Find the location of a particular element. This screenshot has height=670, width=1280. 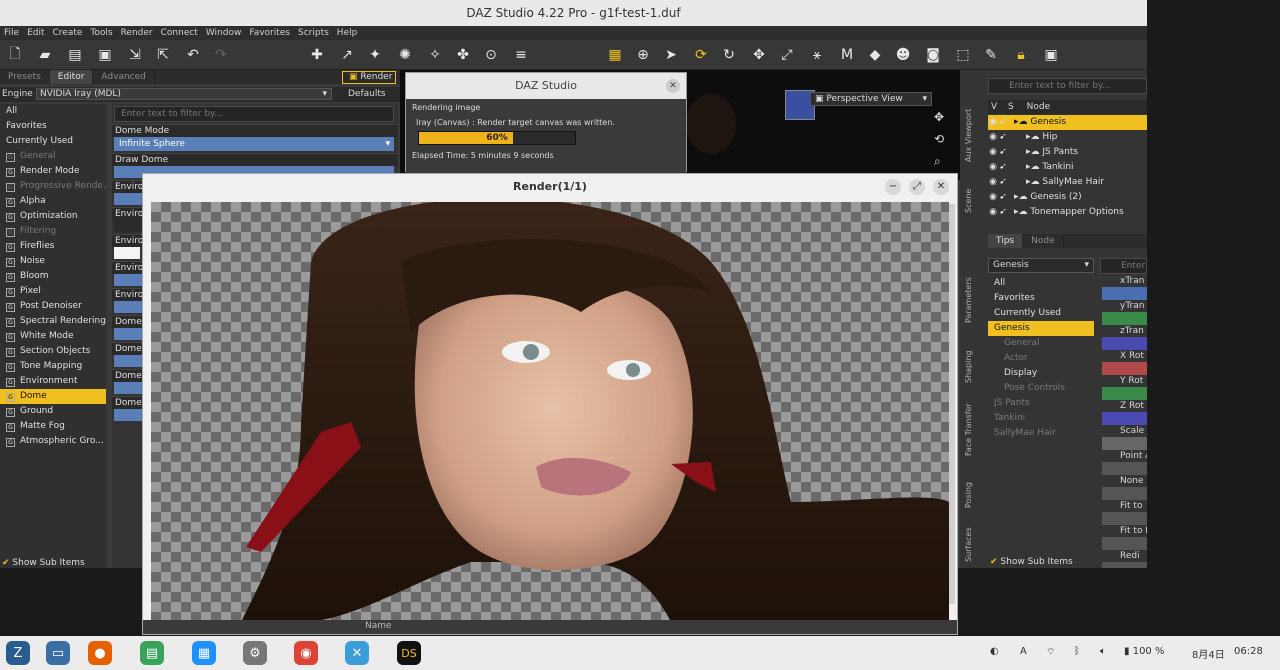

store-icon: ▦ is located at coordinates (204, 653).